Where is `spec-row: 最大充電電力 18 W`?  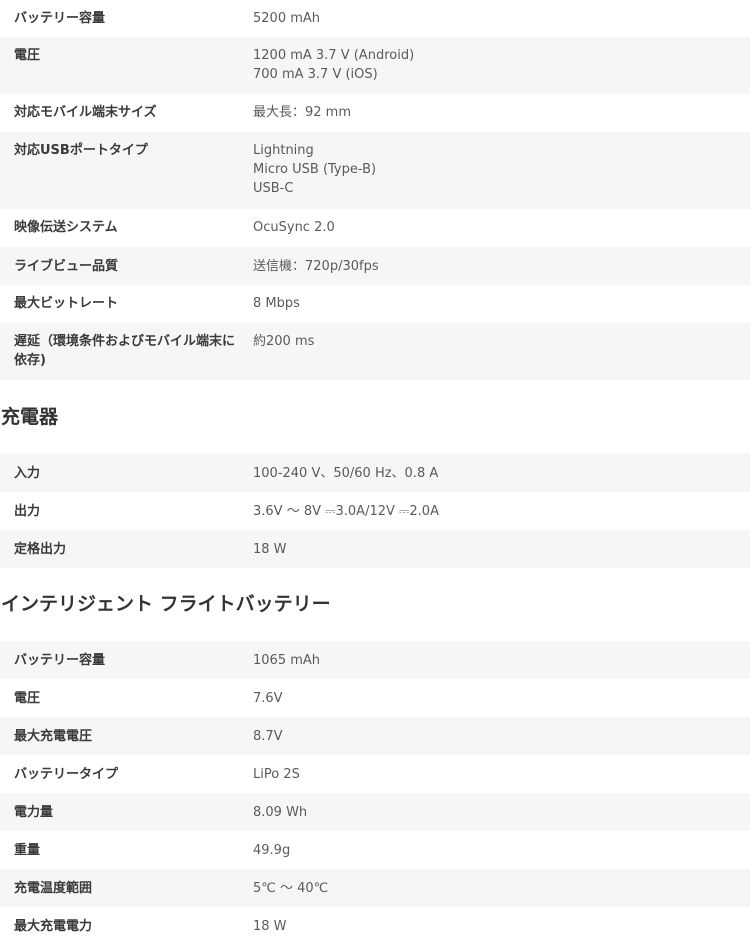
spec-row: 最大充電電力 18 W is located at coordinates (375, 926).